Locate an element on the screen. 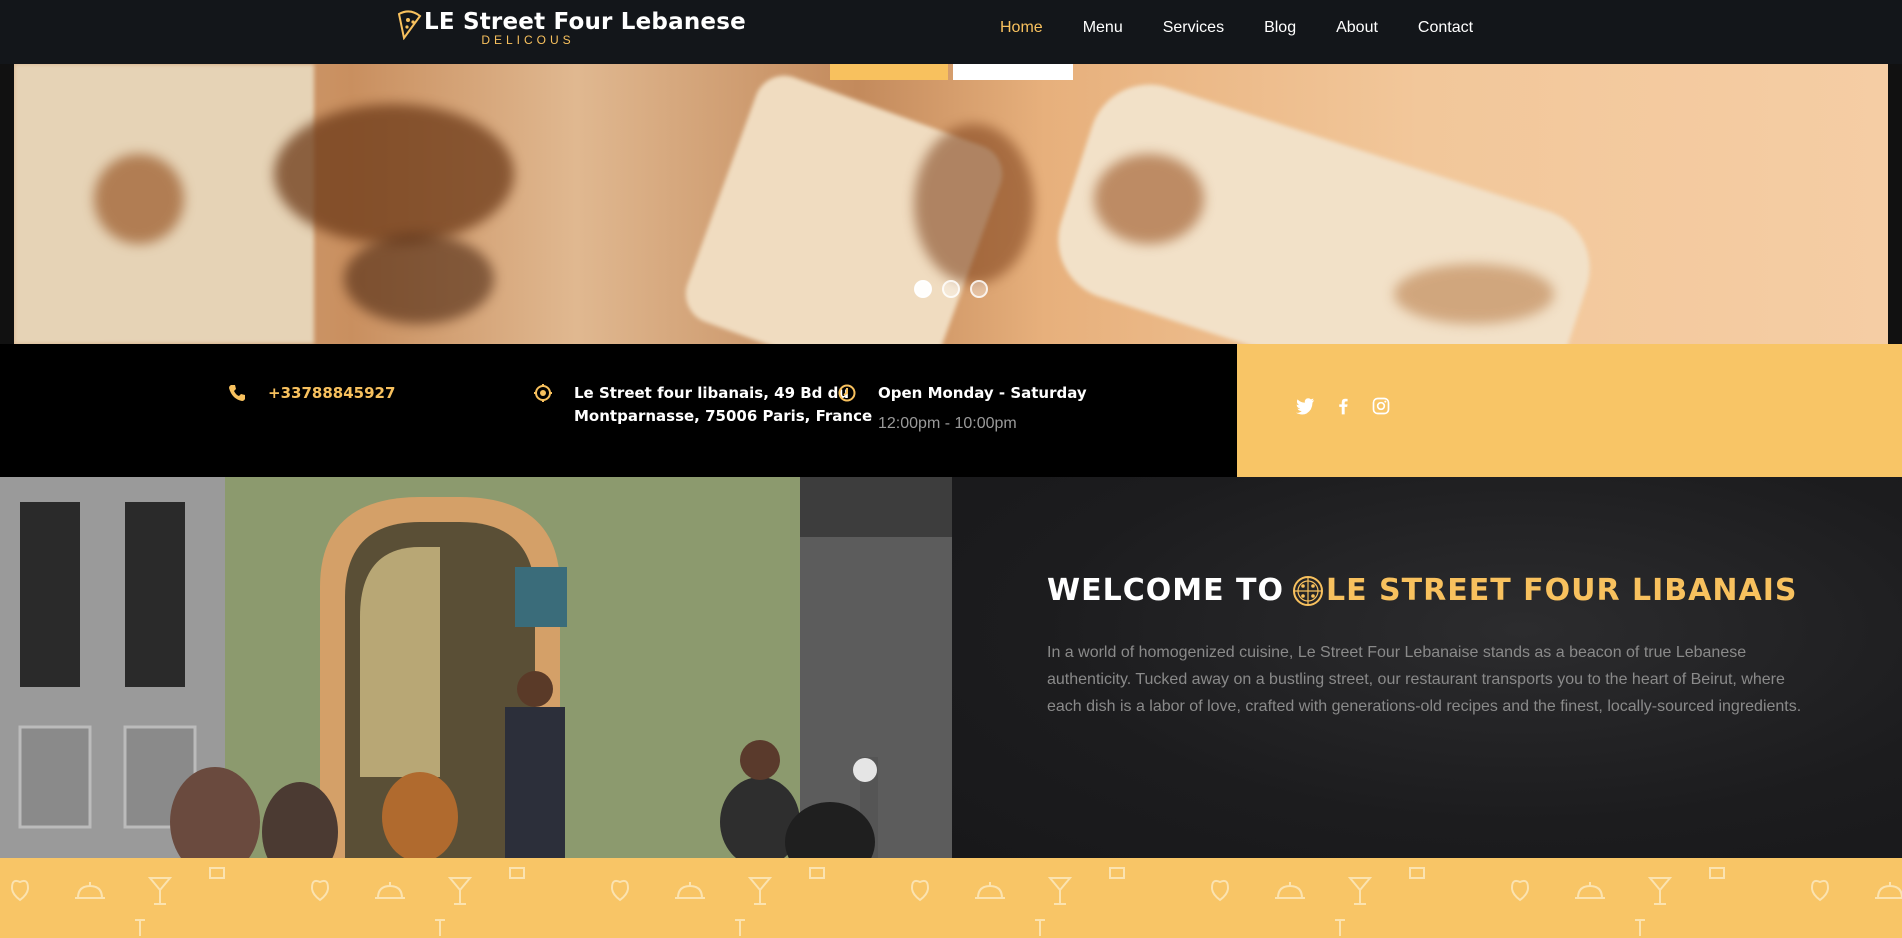 The image size is (1902, 938). pizza-slice-icon is located at coordinates (409, 25).